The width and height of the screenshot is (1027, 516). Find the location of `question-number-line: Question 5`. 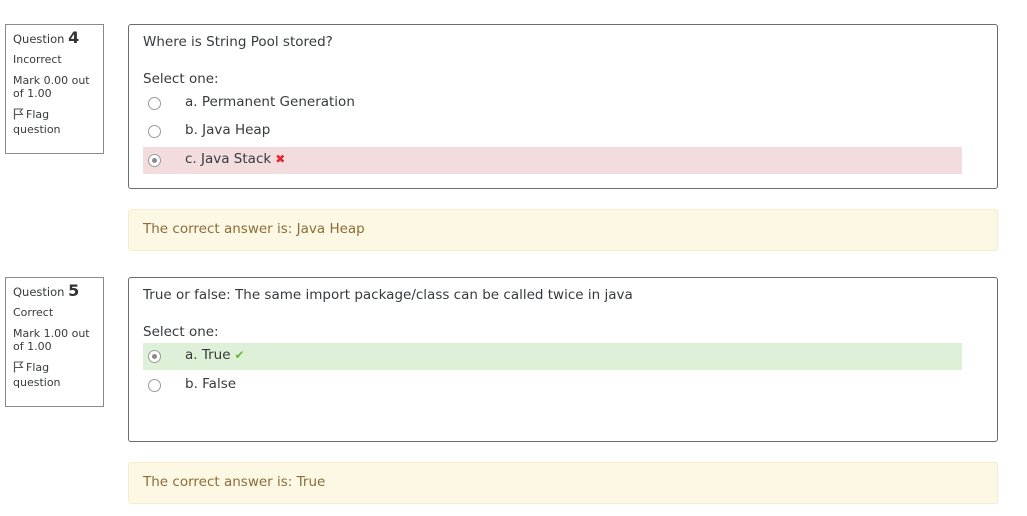

question-number-line: Question 5 is located at coordinates (54, 290).